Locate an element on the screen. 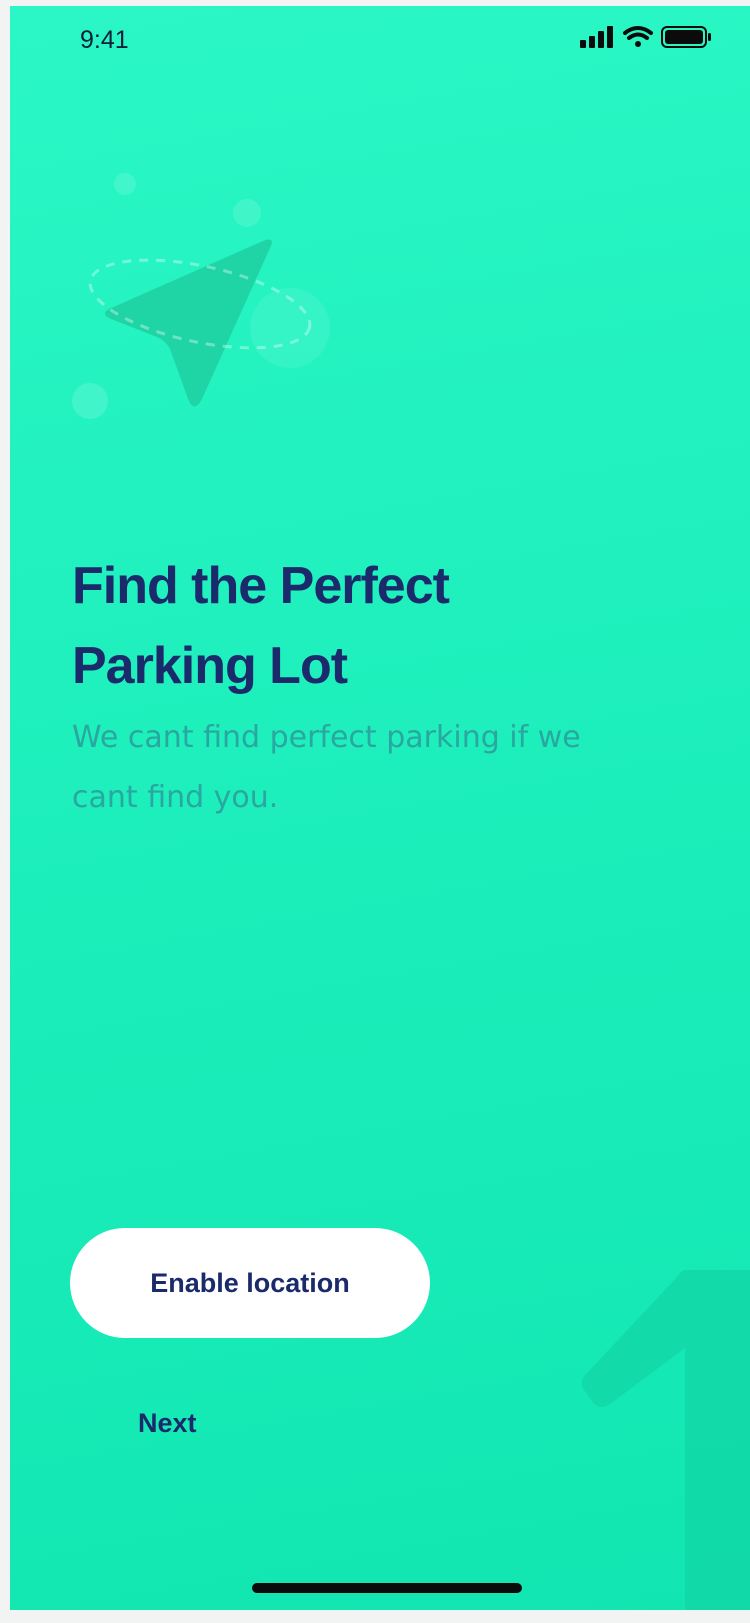  page-title-line-1: Find the Perfect is located at coordinates (261, 586).